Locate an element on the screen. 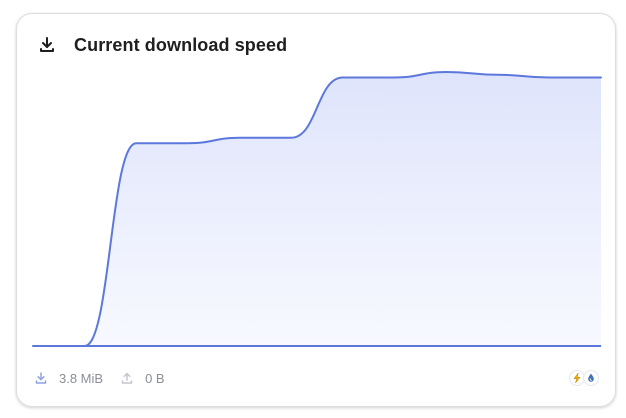 This screenshot has height=418, width=626. upload-stat: 0 B is located at coordinates (142, 378).